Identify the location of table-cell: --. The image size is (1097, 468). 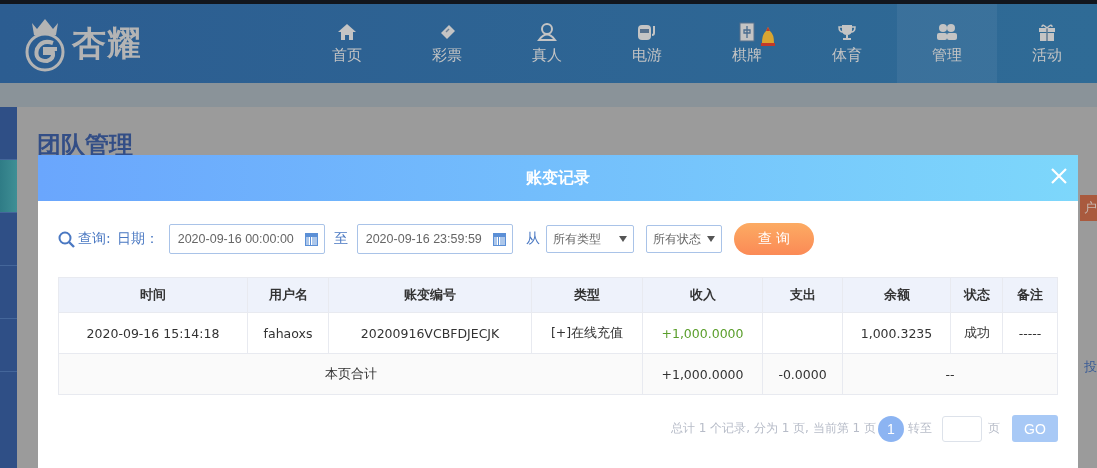
(950, 374).